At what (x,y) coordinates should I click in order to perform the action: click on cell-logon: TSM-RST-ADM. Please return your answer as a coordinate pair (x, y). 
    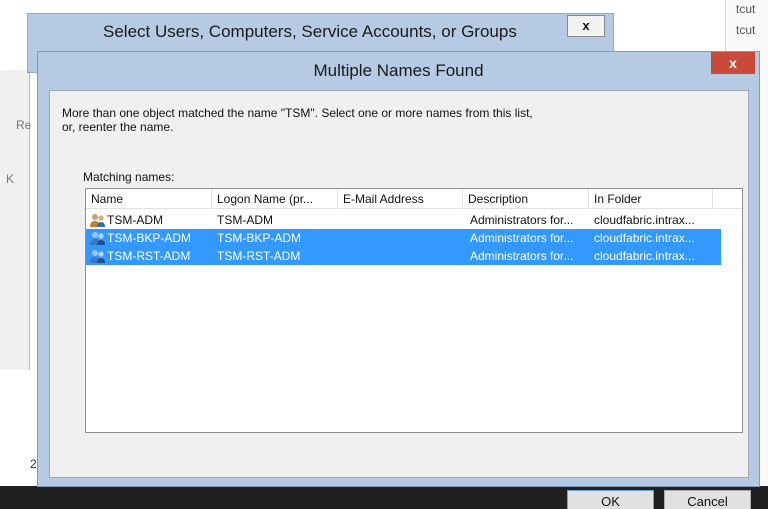
    Looking at the image, I should click on (259, 256).